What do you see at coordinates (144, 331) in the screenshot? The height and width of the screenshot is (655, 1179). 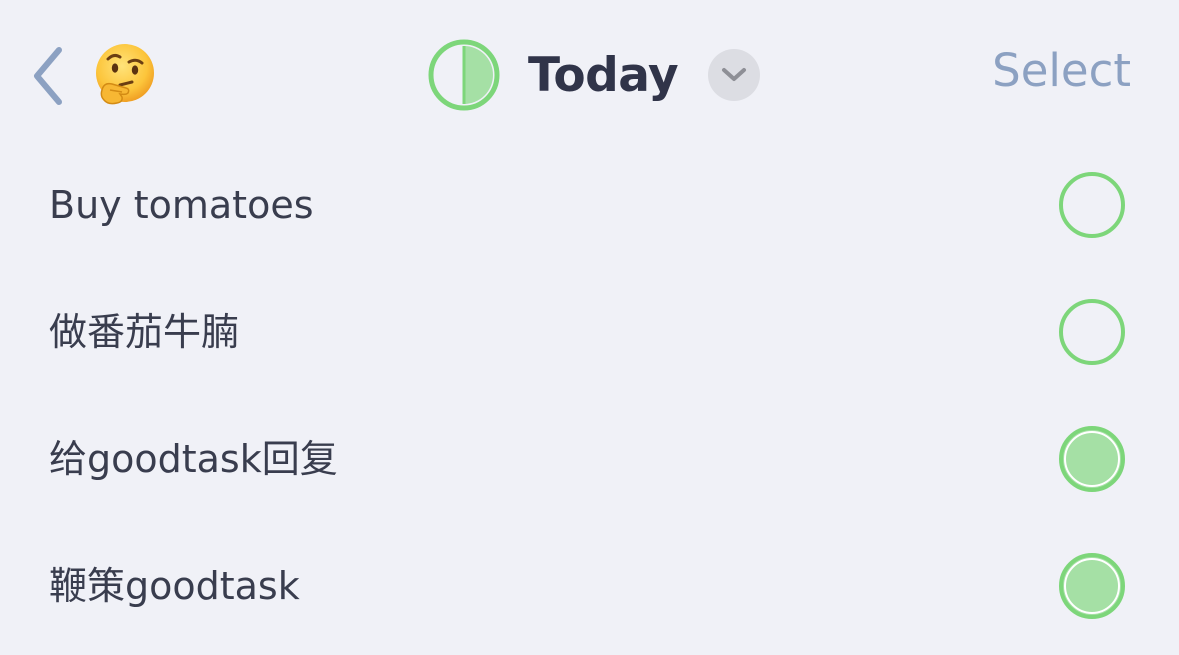 I see `task-title: 做番茄牛腩` at bounding box center [144, 331].